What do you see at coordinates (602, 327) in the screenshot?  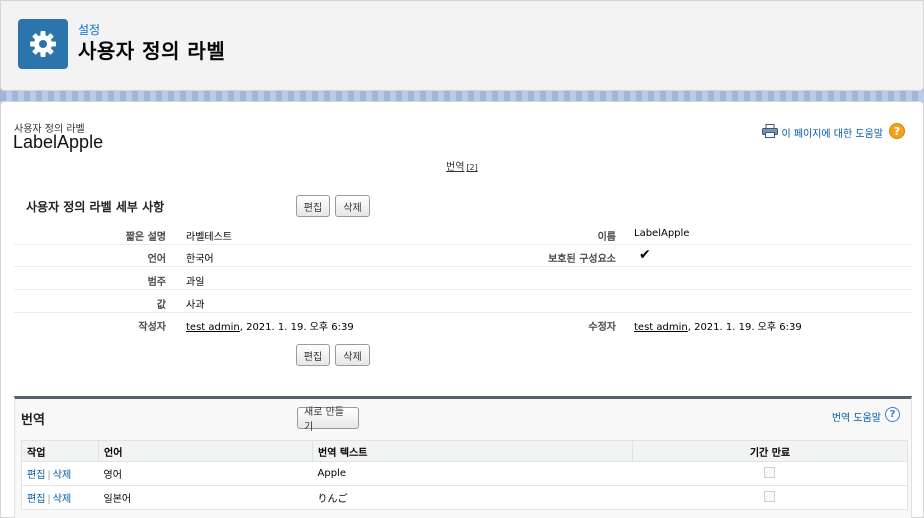 I see `modified-by-label: 수정자` at bounding box center [602, 327].